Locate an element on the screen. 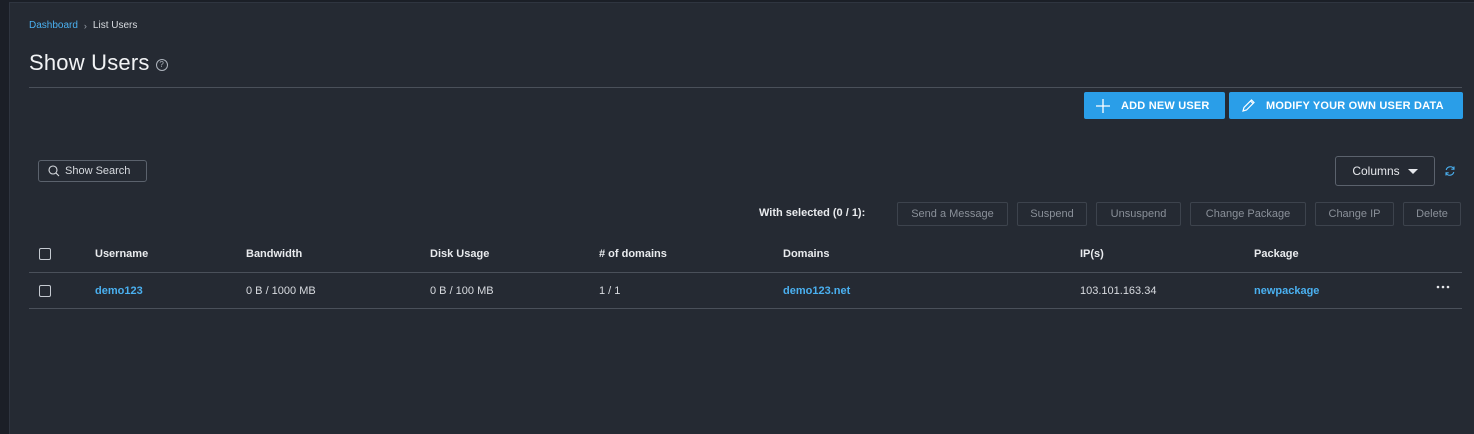 This screenshot has width=1474, height=434. column-header-username: Username is located at coordinates (121, 254).